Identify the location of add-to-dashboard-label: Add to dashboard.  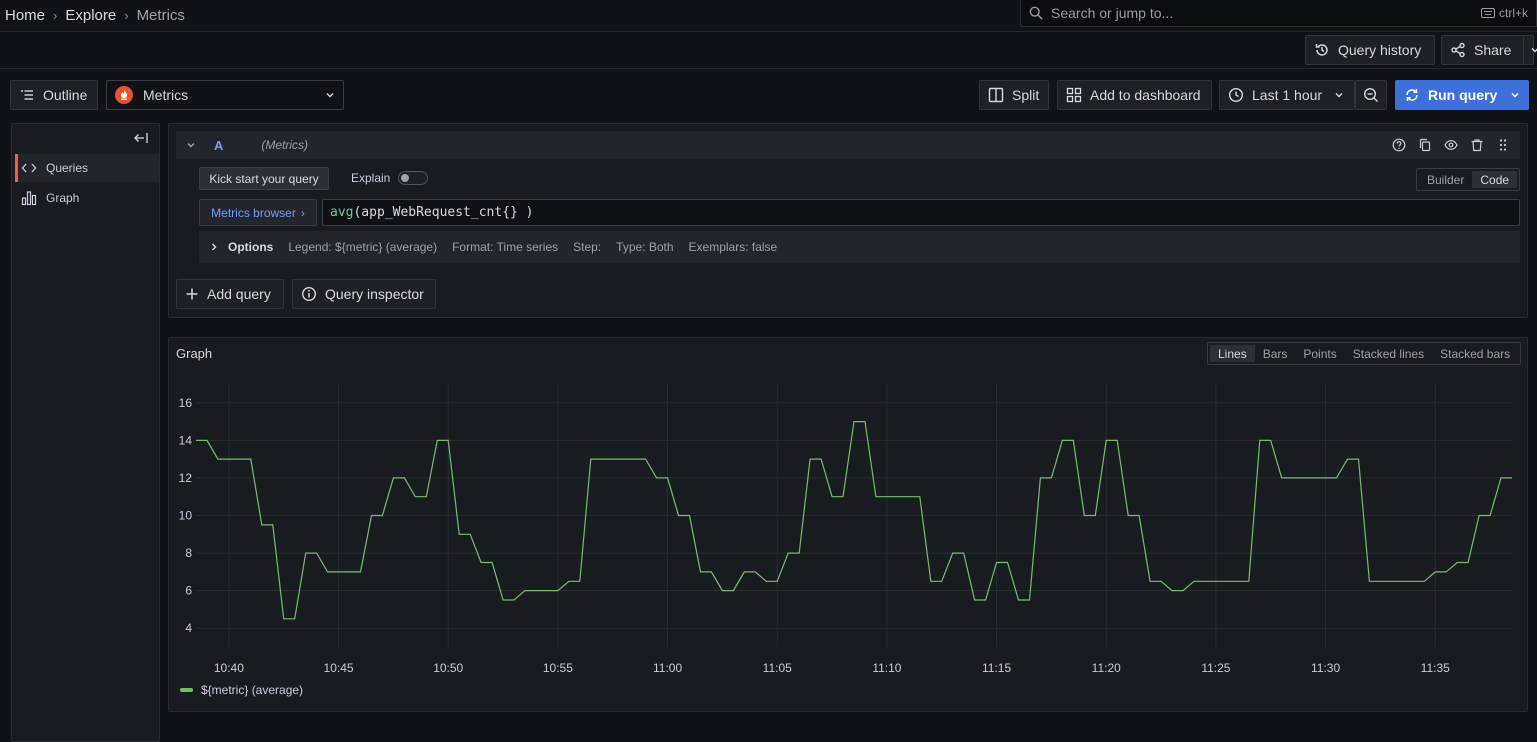
(1145, 95).